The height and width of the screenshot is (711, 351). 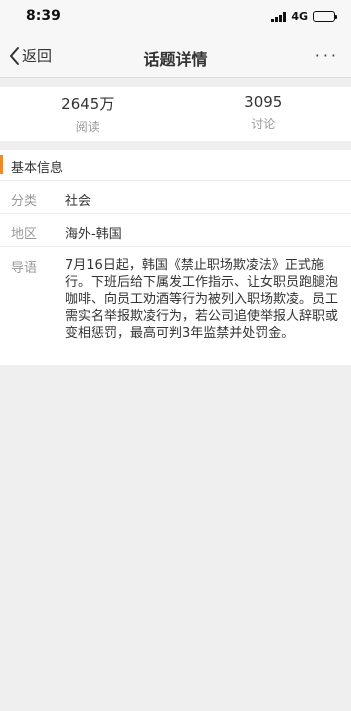 I want to click on status-bar: 8:39 4G, so click(x=175, y=17).